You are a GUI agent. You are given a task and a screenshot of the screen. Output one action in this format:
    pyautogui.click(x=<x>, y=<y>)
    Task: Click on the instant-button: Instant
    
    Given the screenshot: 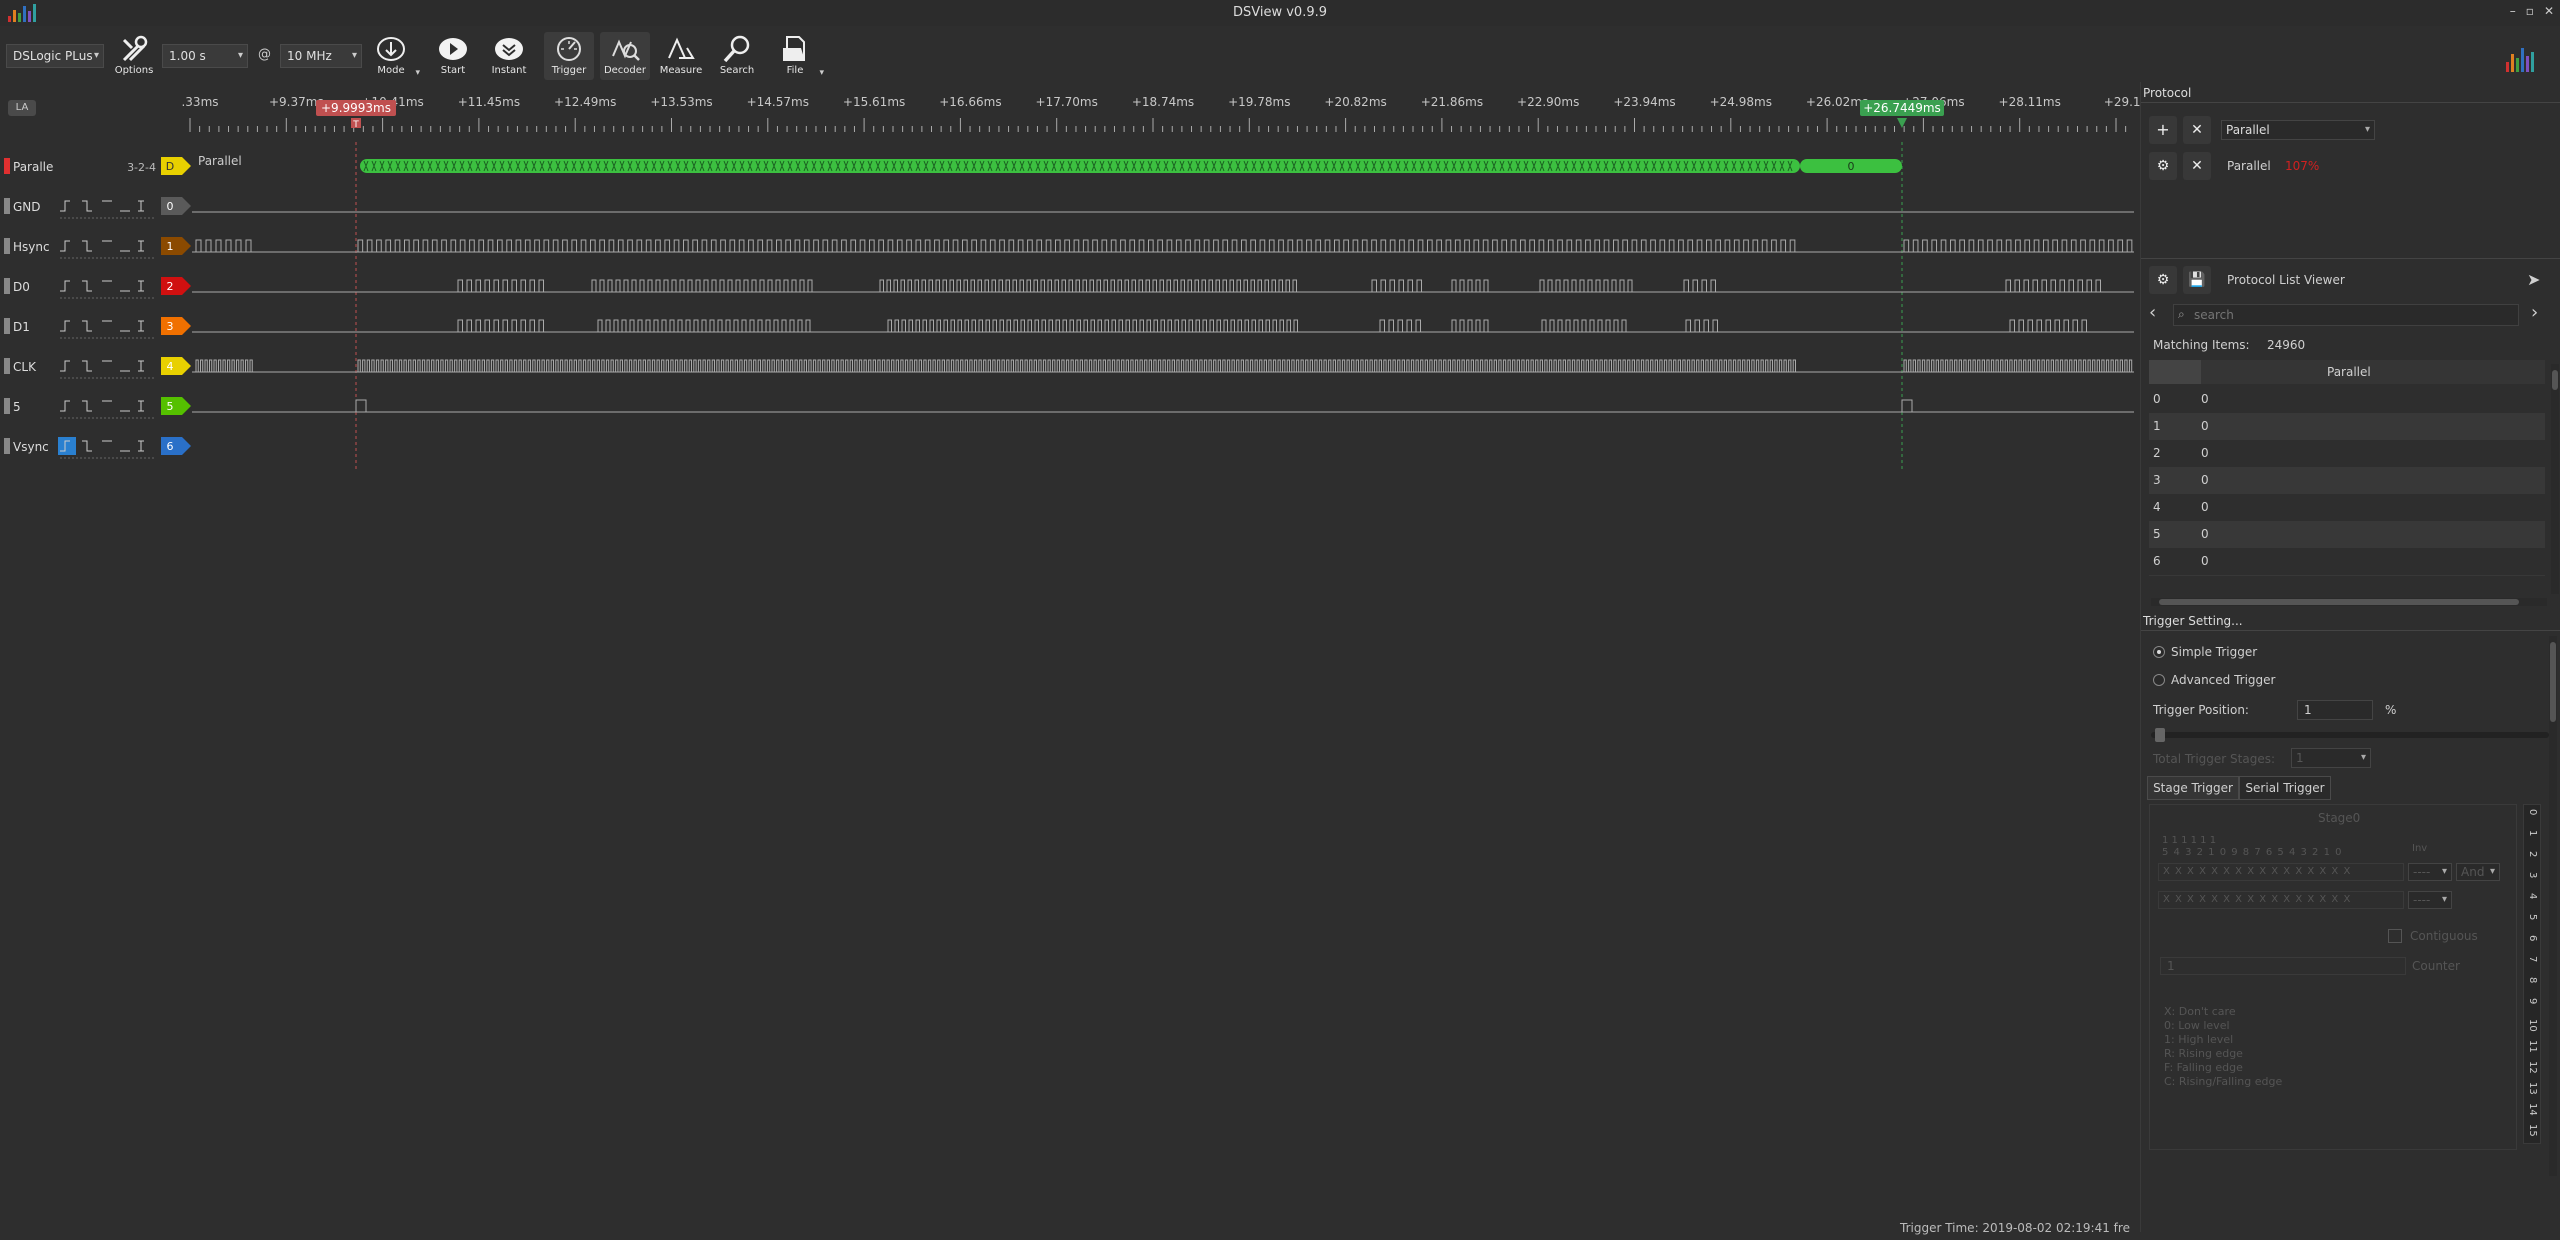 What is the action you would take?
    pyautogui.click(x=509, y=56)
    